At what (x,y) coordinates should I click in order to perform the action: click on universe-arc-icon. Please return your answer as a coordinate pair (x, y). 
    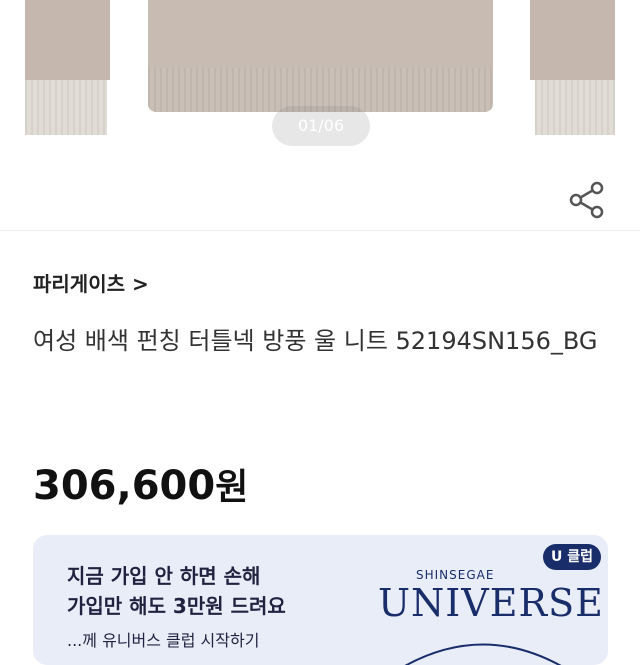
    Looking at the image, I should click on (483, 654).